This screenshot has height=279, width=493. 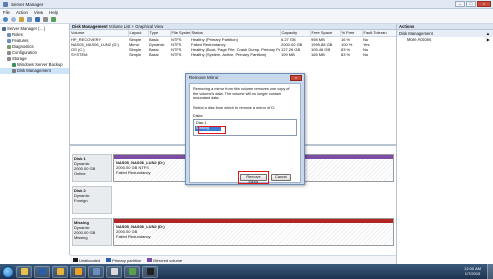 I want to click on media-player-icon, so click(x=78, y=271).